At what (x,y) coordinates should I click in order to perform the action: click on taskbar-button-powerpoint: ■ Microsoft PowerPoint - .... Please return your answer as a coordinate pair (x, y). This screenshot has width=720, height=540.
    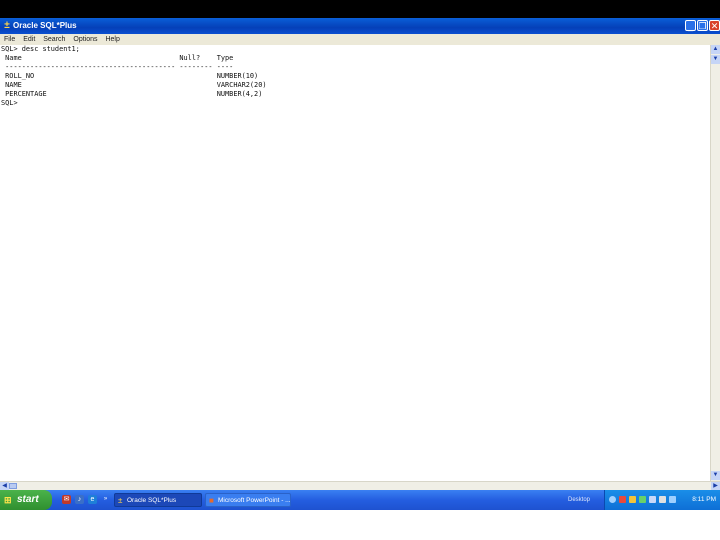
    Looking at the image, I should click on (248, 500).